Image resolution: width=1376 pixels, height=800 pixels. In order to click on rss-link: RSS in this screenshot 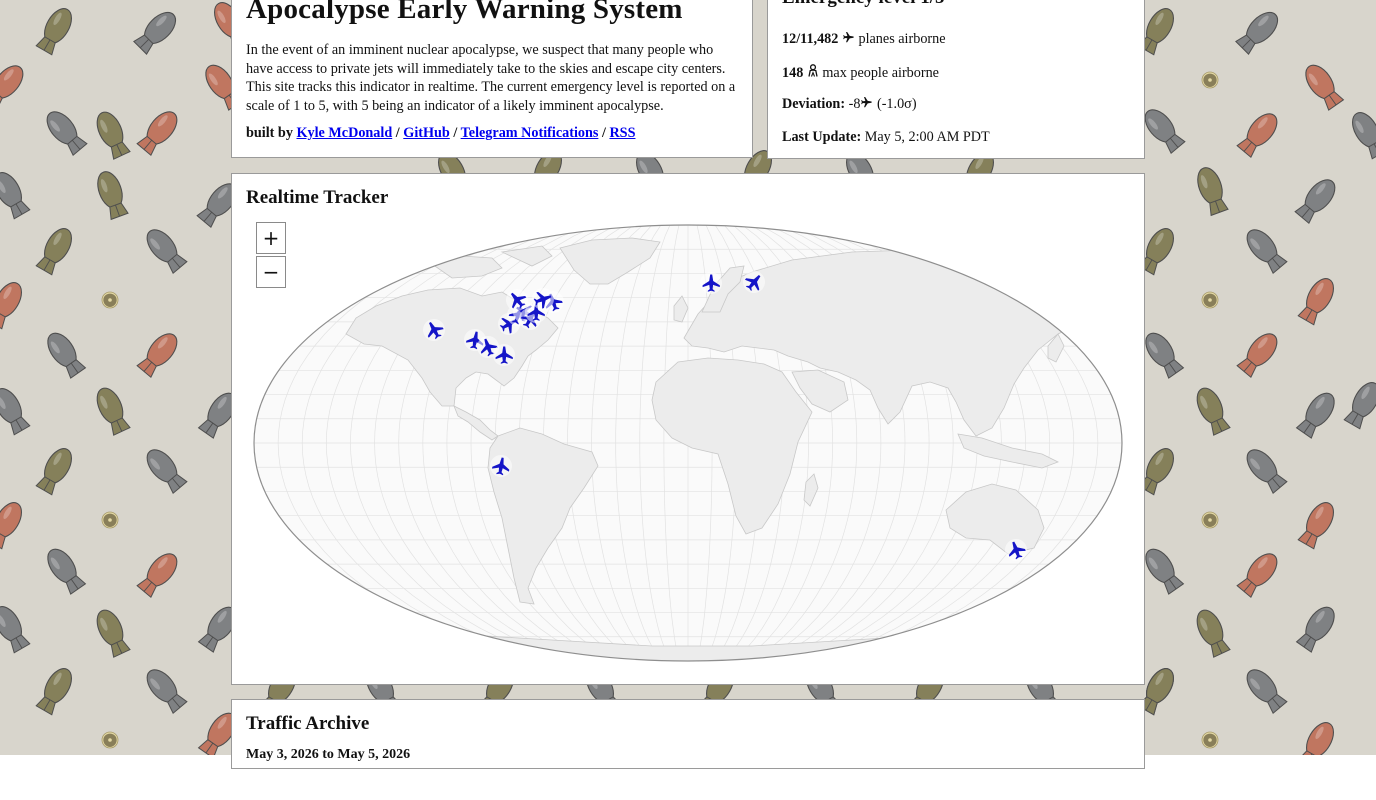, I will do `click(622, 133)`.